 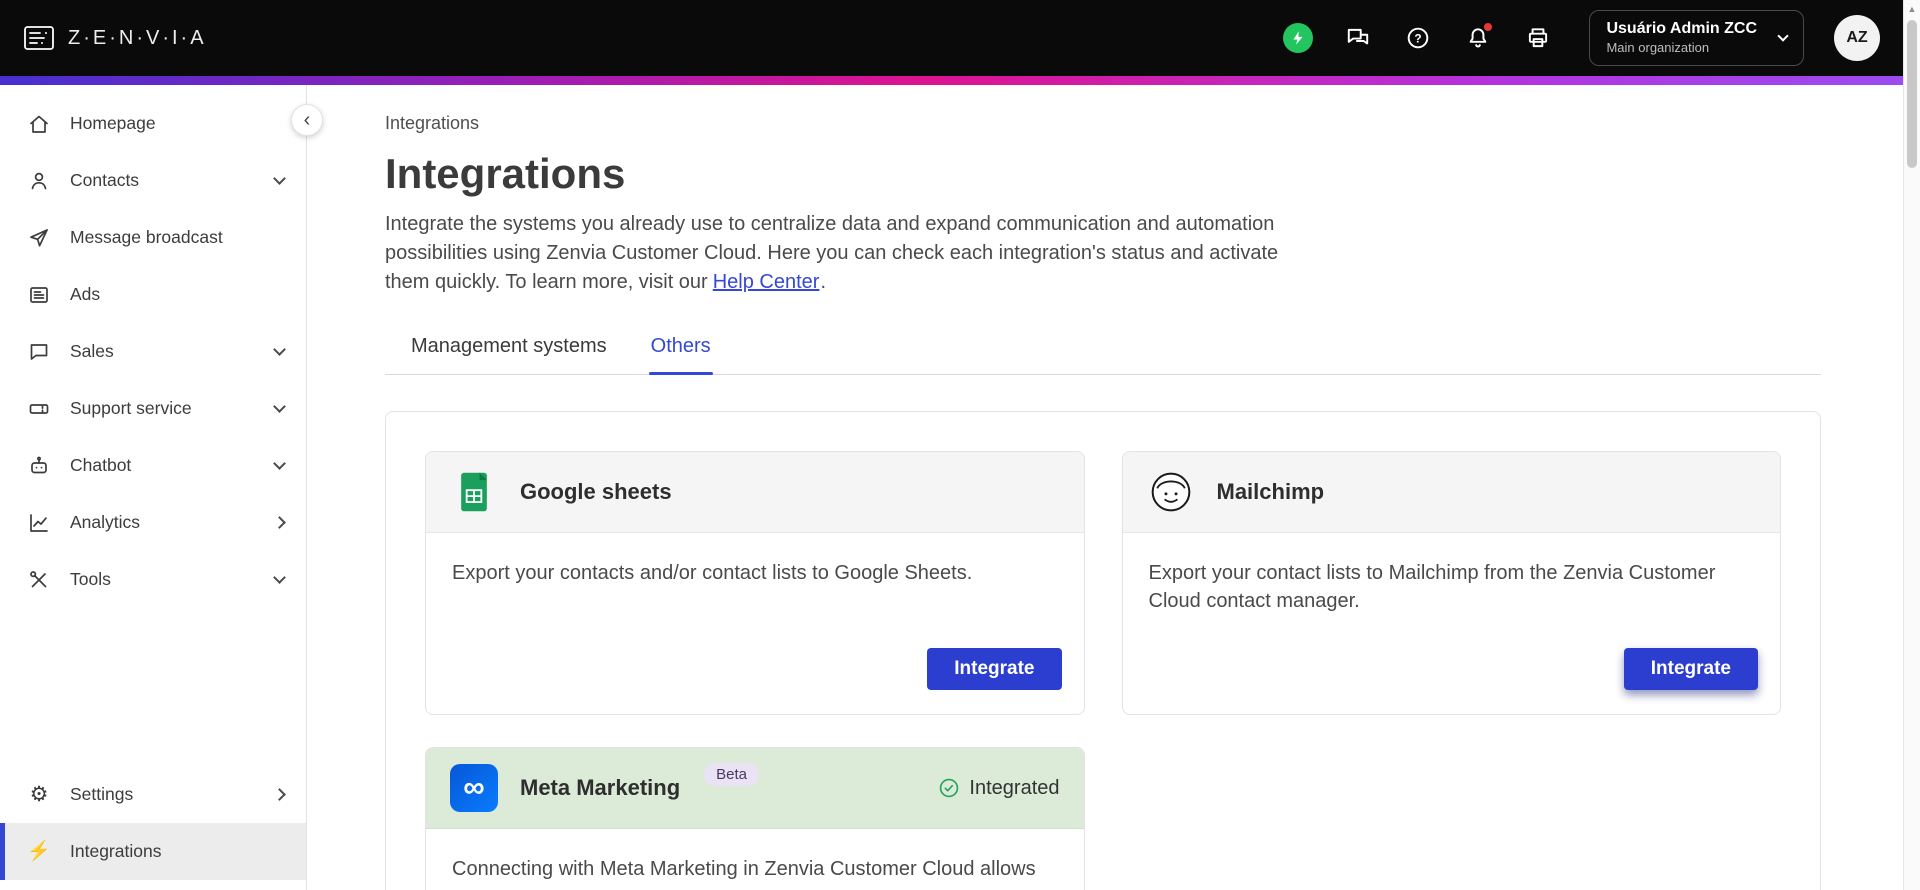 What do you see at coordinates (39, 851) in the screenshot?
I see `lightning-icon: ⚡` at bounding box center [39, 851].